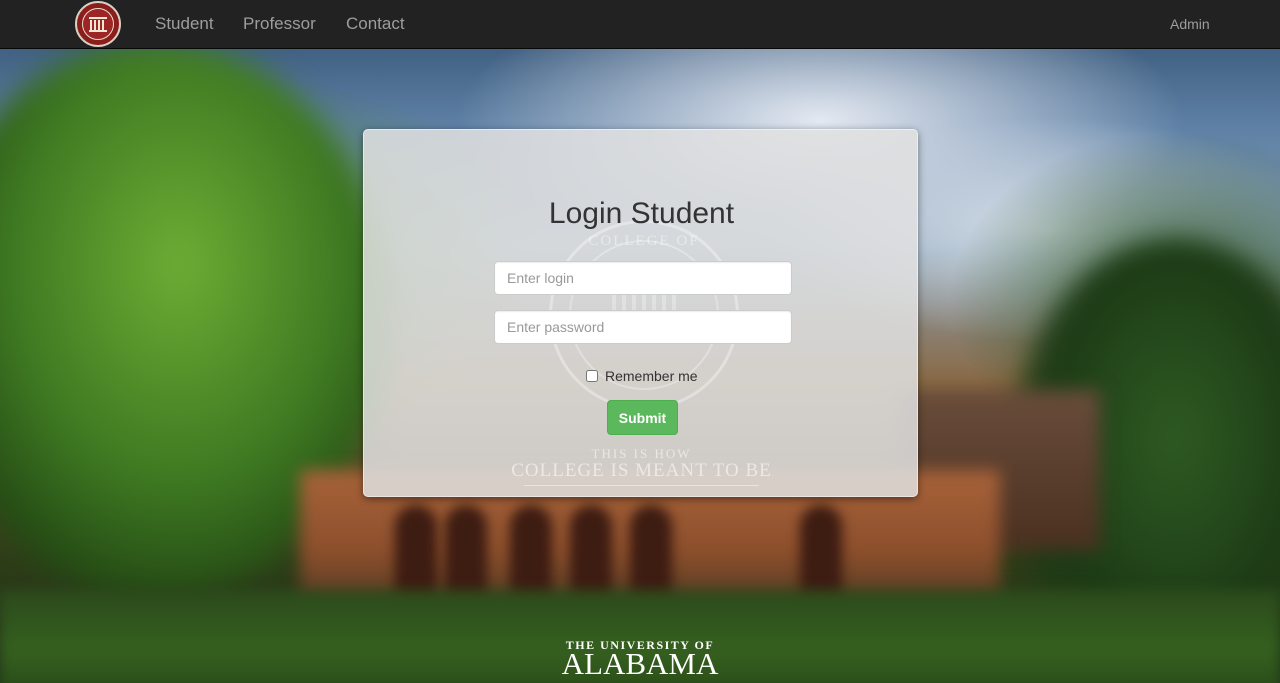 This screenshot has width=1280, height=683. I want to click on watermark-seal-text: COLLEGE OF, so click(644, 241).